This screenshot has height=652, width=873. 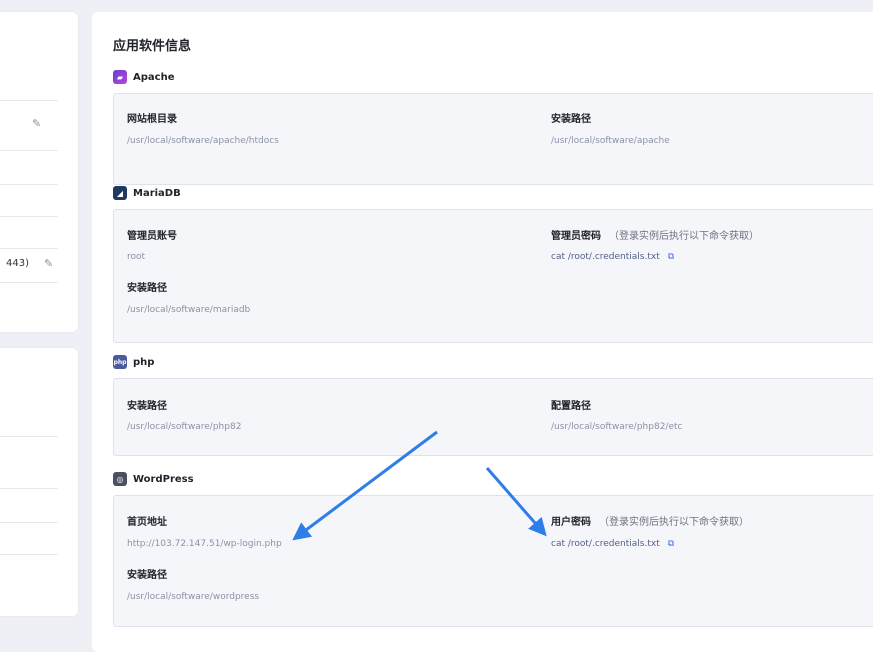 I want to click on apache-install-label: 安装路径, so click(x=571, y=119).